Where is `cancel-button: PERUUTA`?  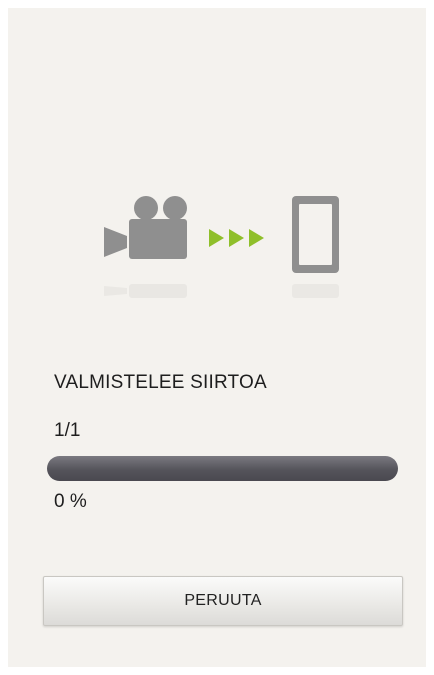
cancel-button: PERUUTA is located at coordinates (223, 601).